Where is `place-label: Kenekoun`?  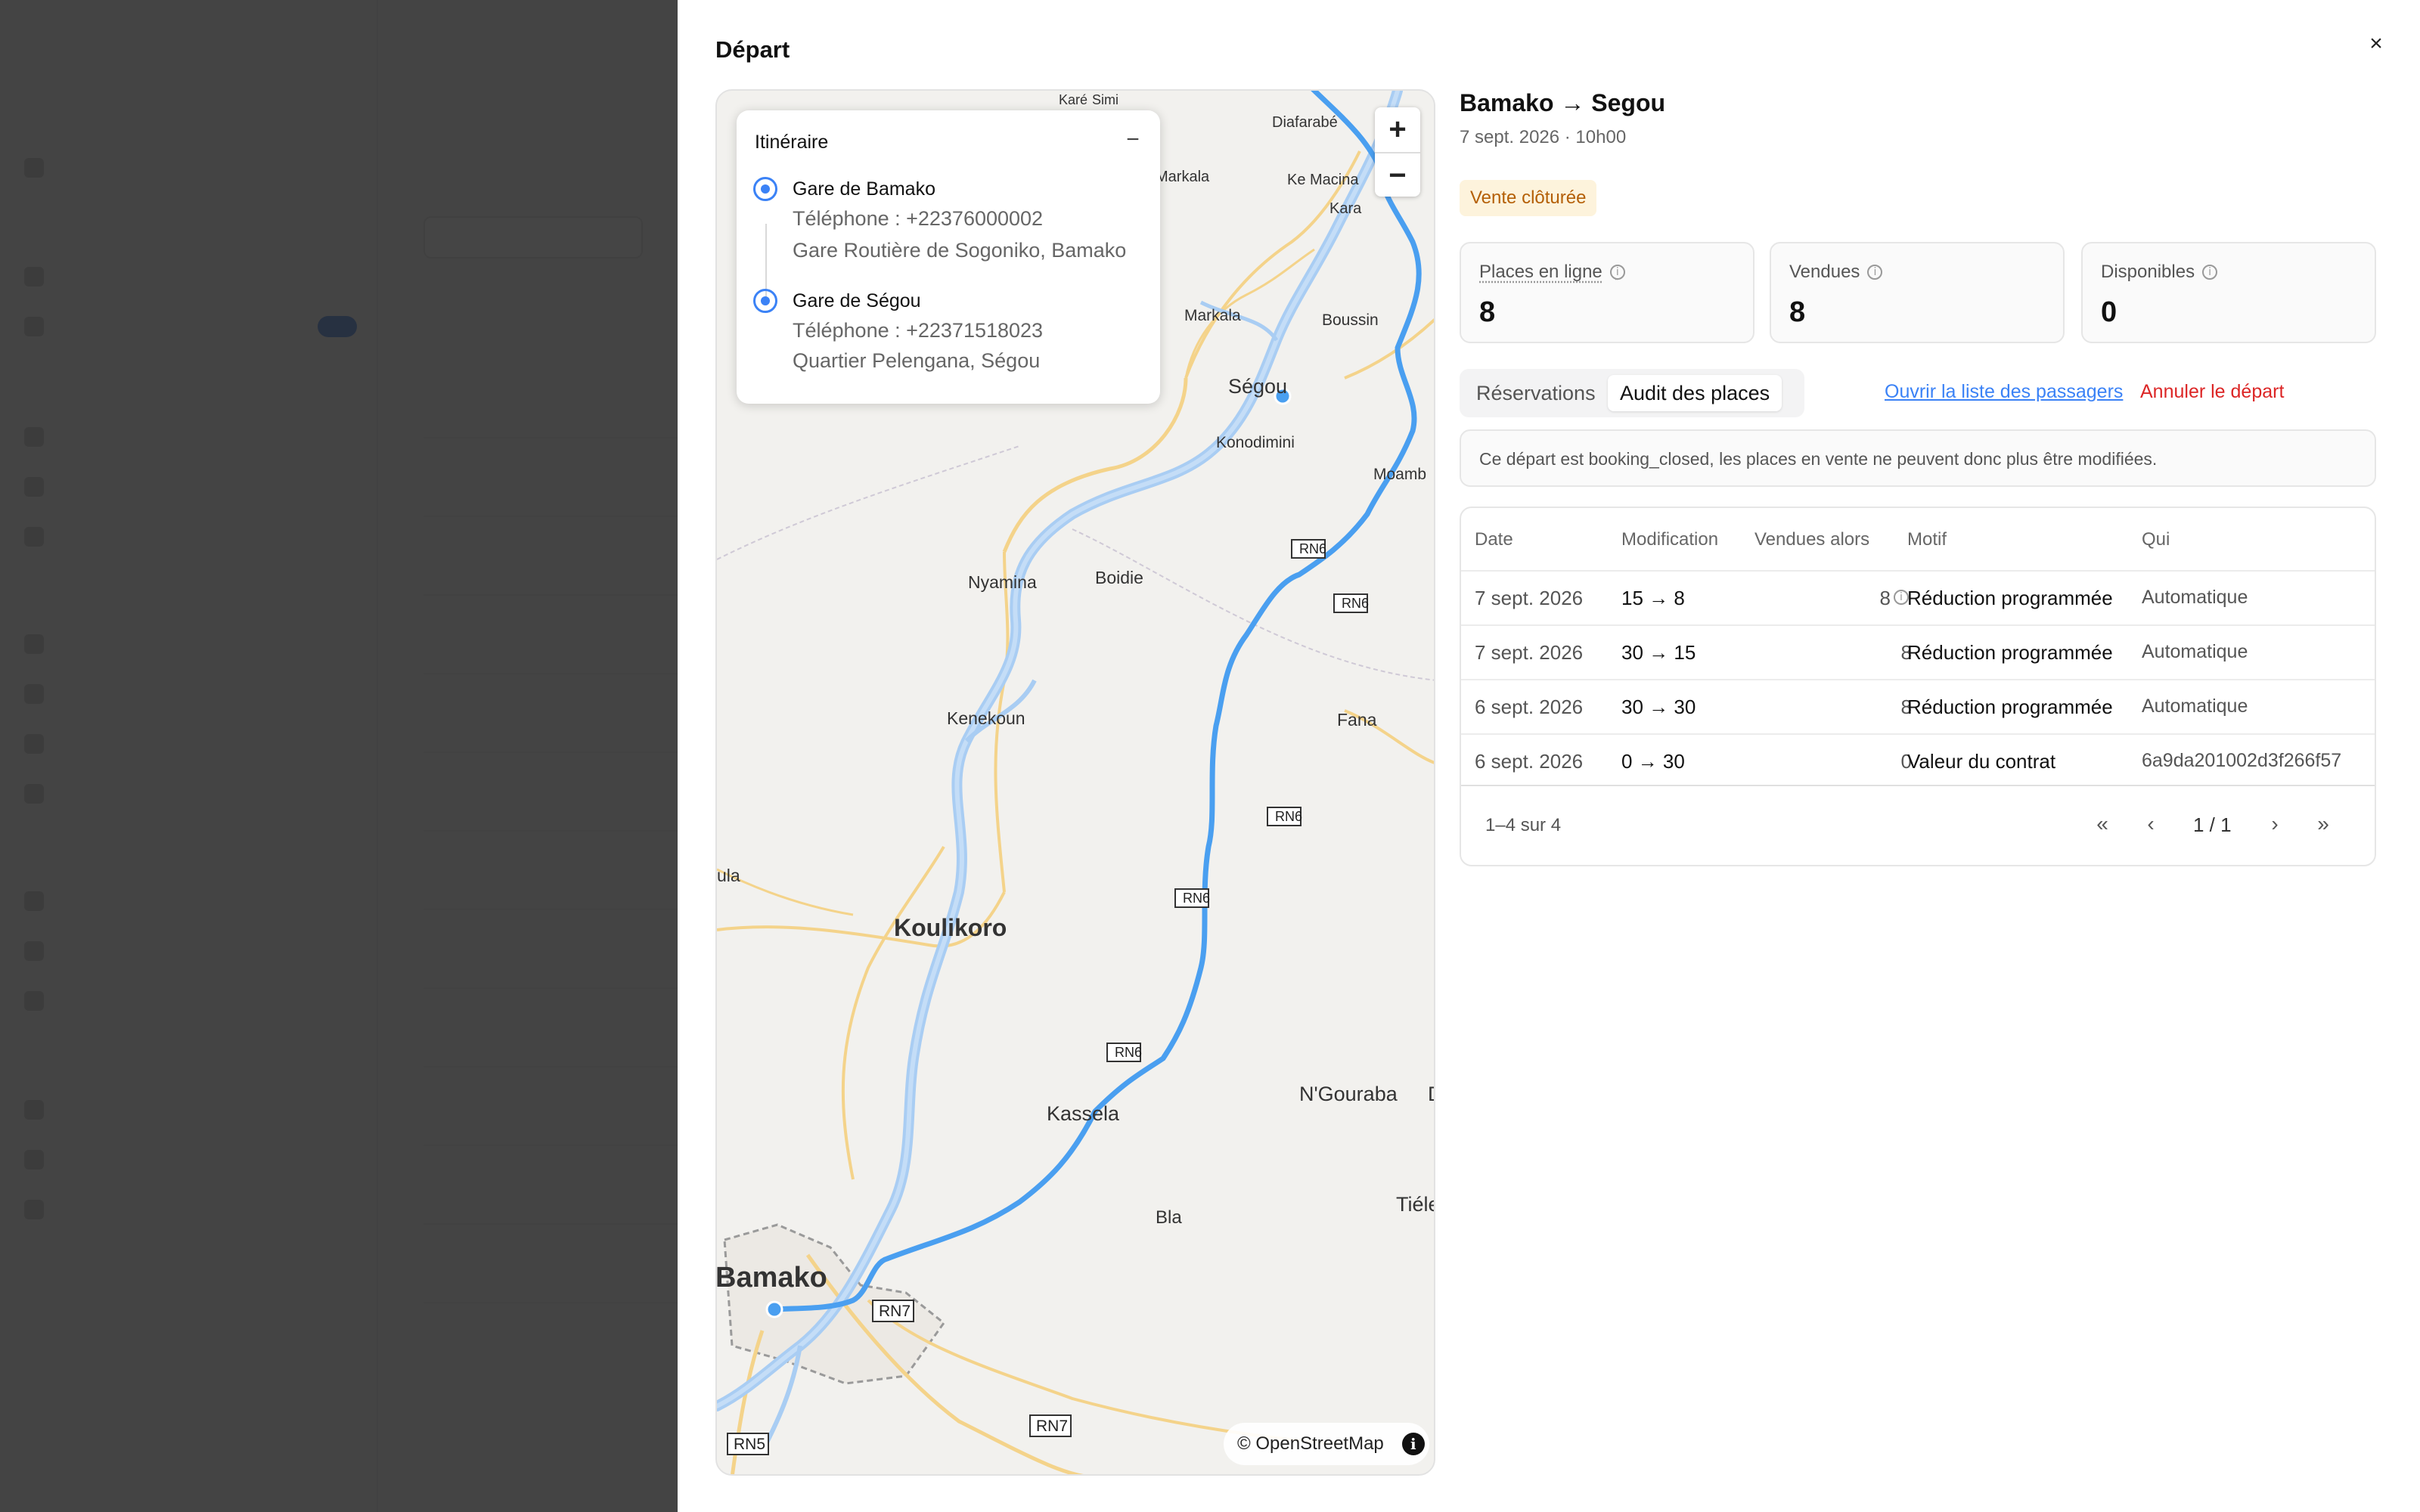 place-label: Kenekoun is located at coordinates (986, 718).